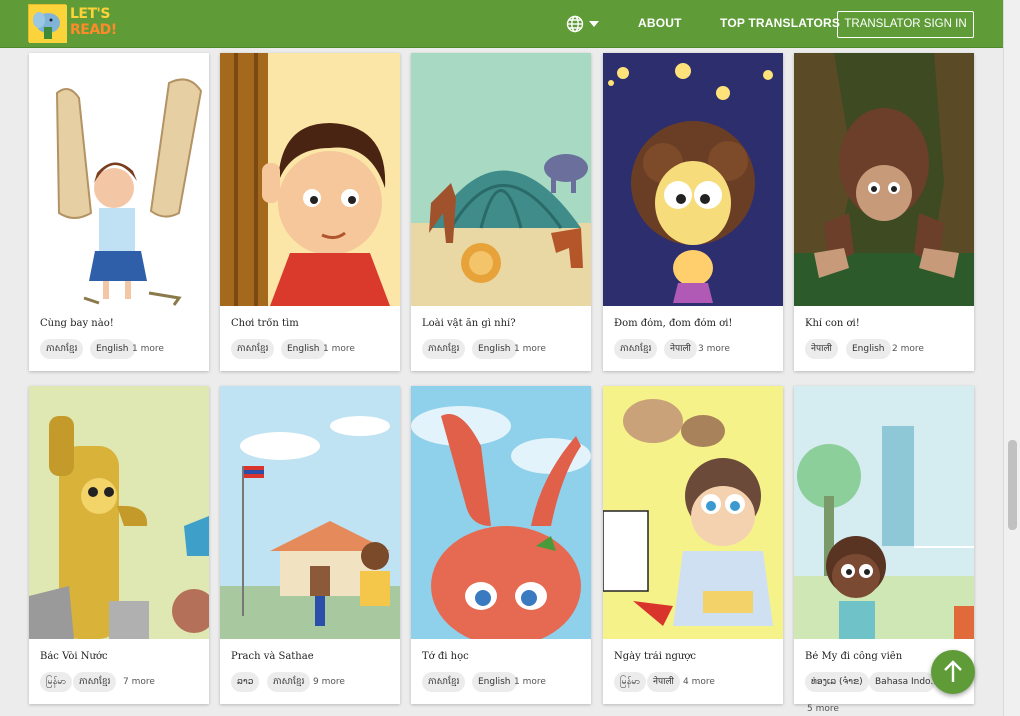  Describe the element at coordinates (695, 323) in the screenshot. I see `book-title: Đom đóm, đom đóm ơi!` at that location.